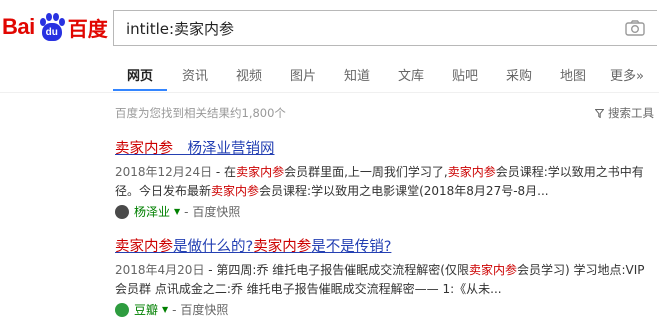 This screenshot has height=326, width=659. Describe the element at coordinates (573, 74) in the screenshot. I see `tab-map: 地图` at that location.